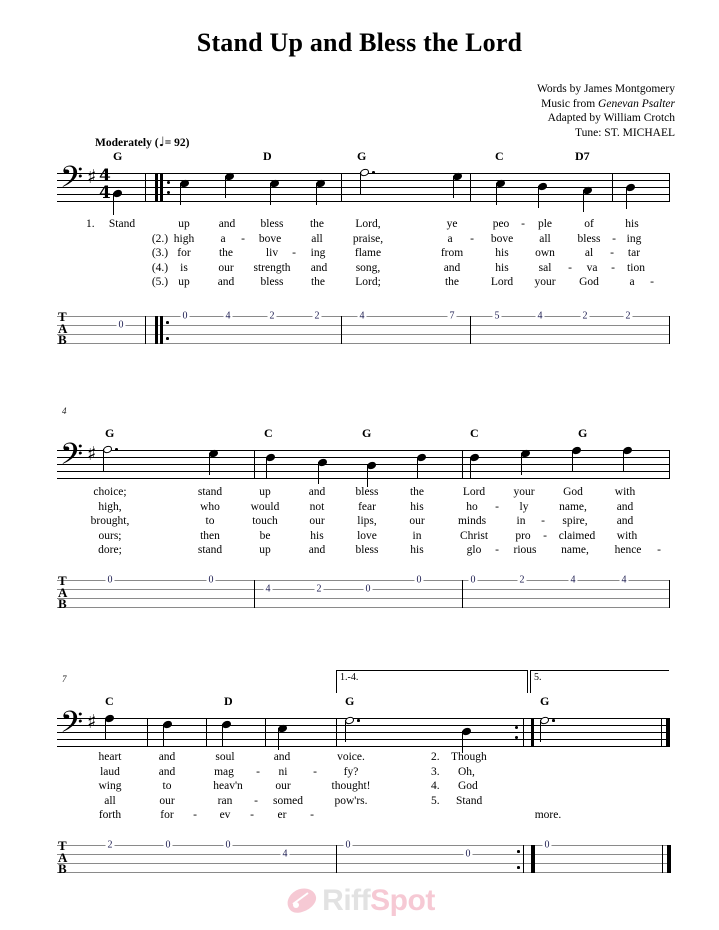  I want to click on volta-bracket: 1.-4., so click(432, 681).